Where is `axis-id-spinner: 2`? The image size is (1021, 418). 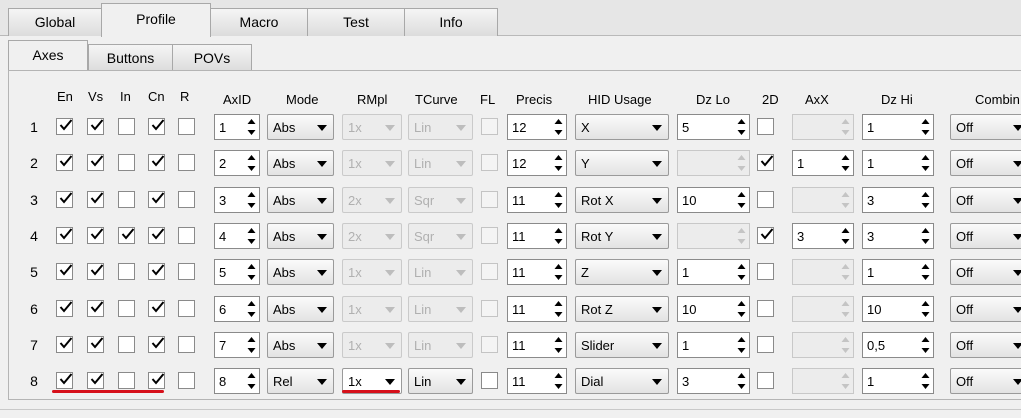
axis-id-spinner: 2 is located at coordinates (237, 163).